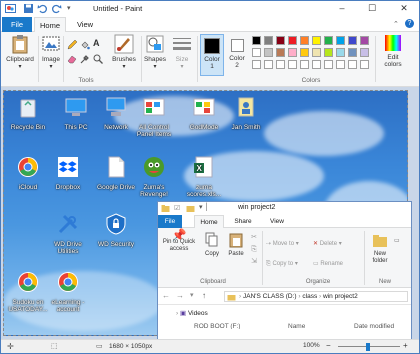  I want to click on move-to-button: ⇢ Move to ▾, so click(282, 244).